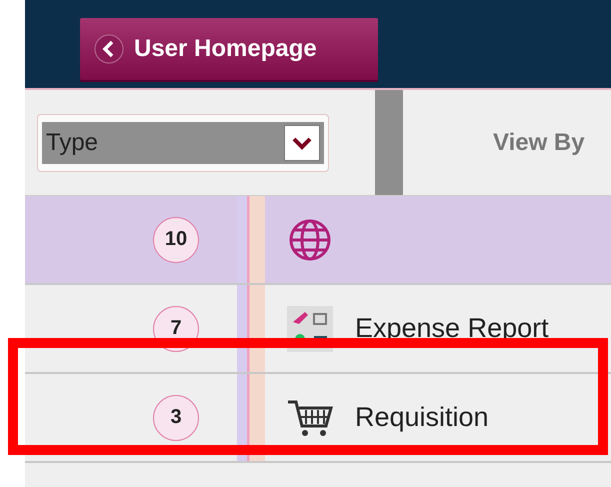 The image size is (611, 487). I want to click on globe-icon, so click(310, 240).